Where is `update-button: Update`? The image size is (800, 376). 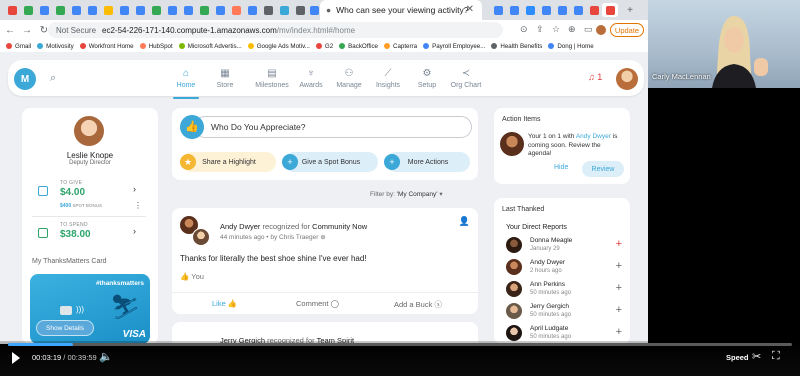
update-button: Update is located at coordinates (627, 30).